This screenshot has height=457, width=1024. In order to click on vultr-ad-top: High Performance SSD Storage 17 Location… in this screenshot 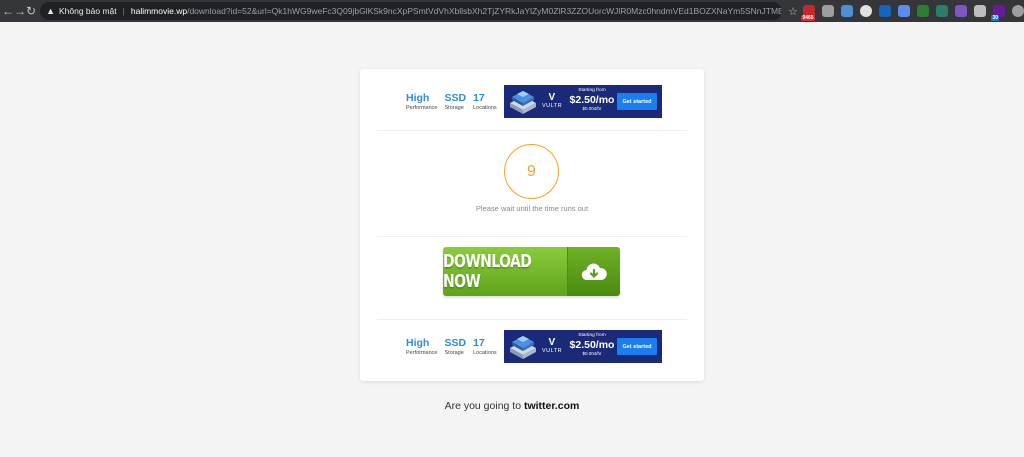, I will do `click(534, 101)`.